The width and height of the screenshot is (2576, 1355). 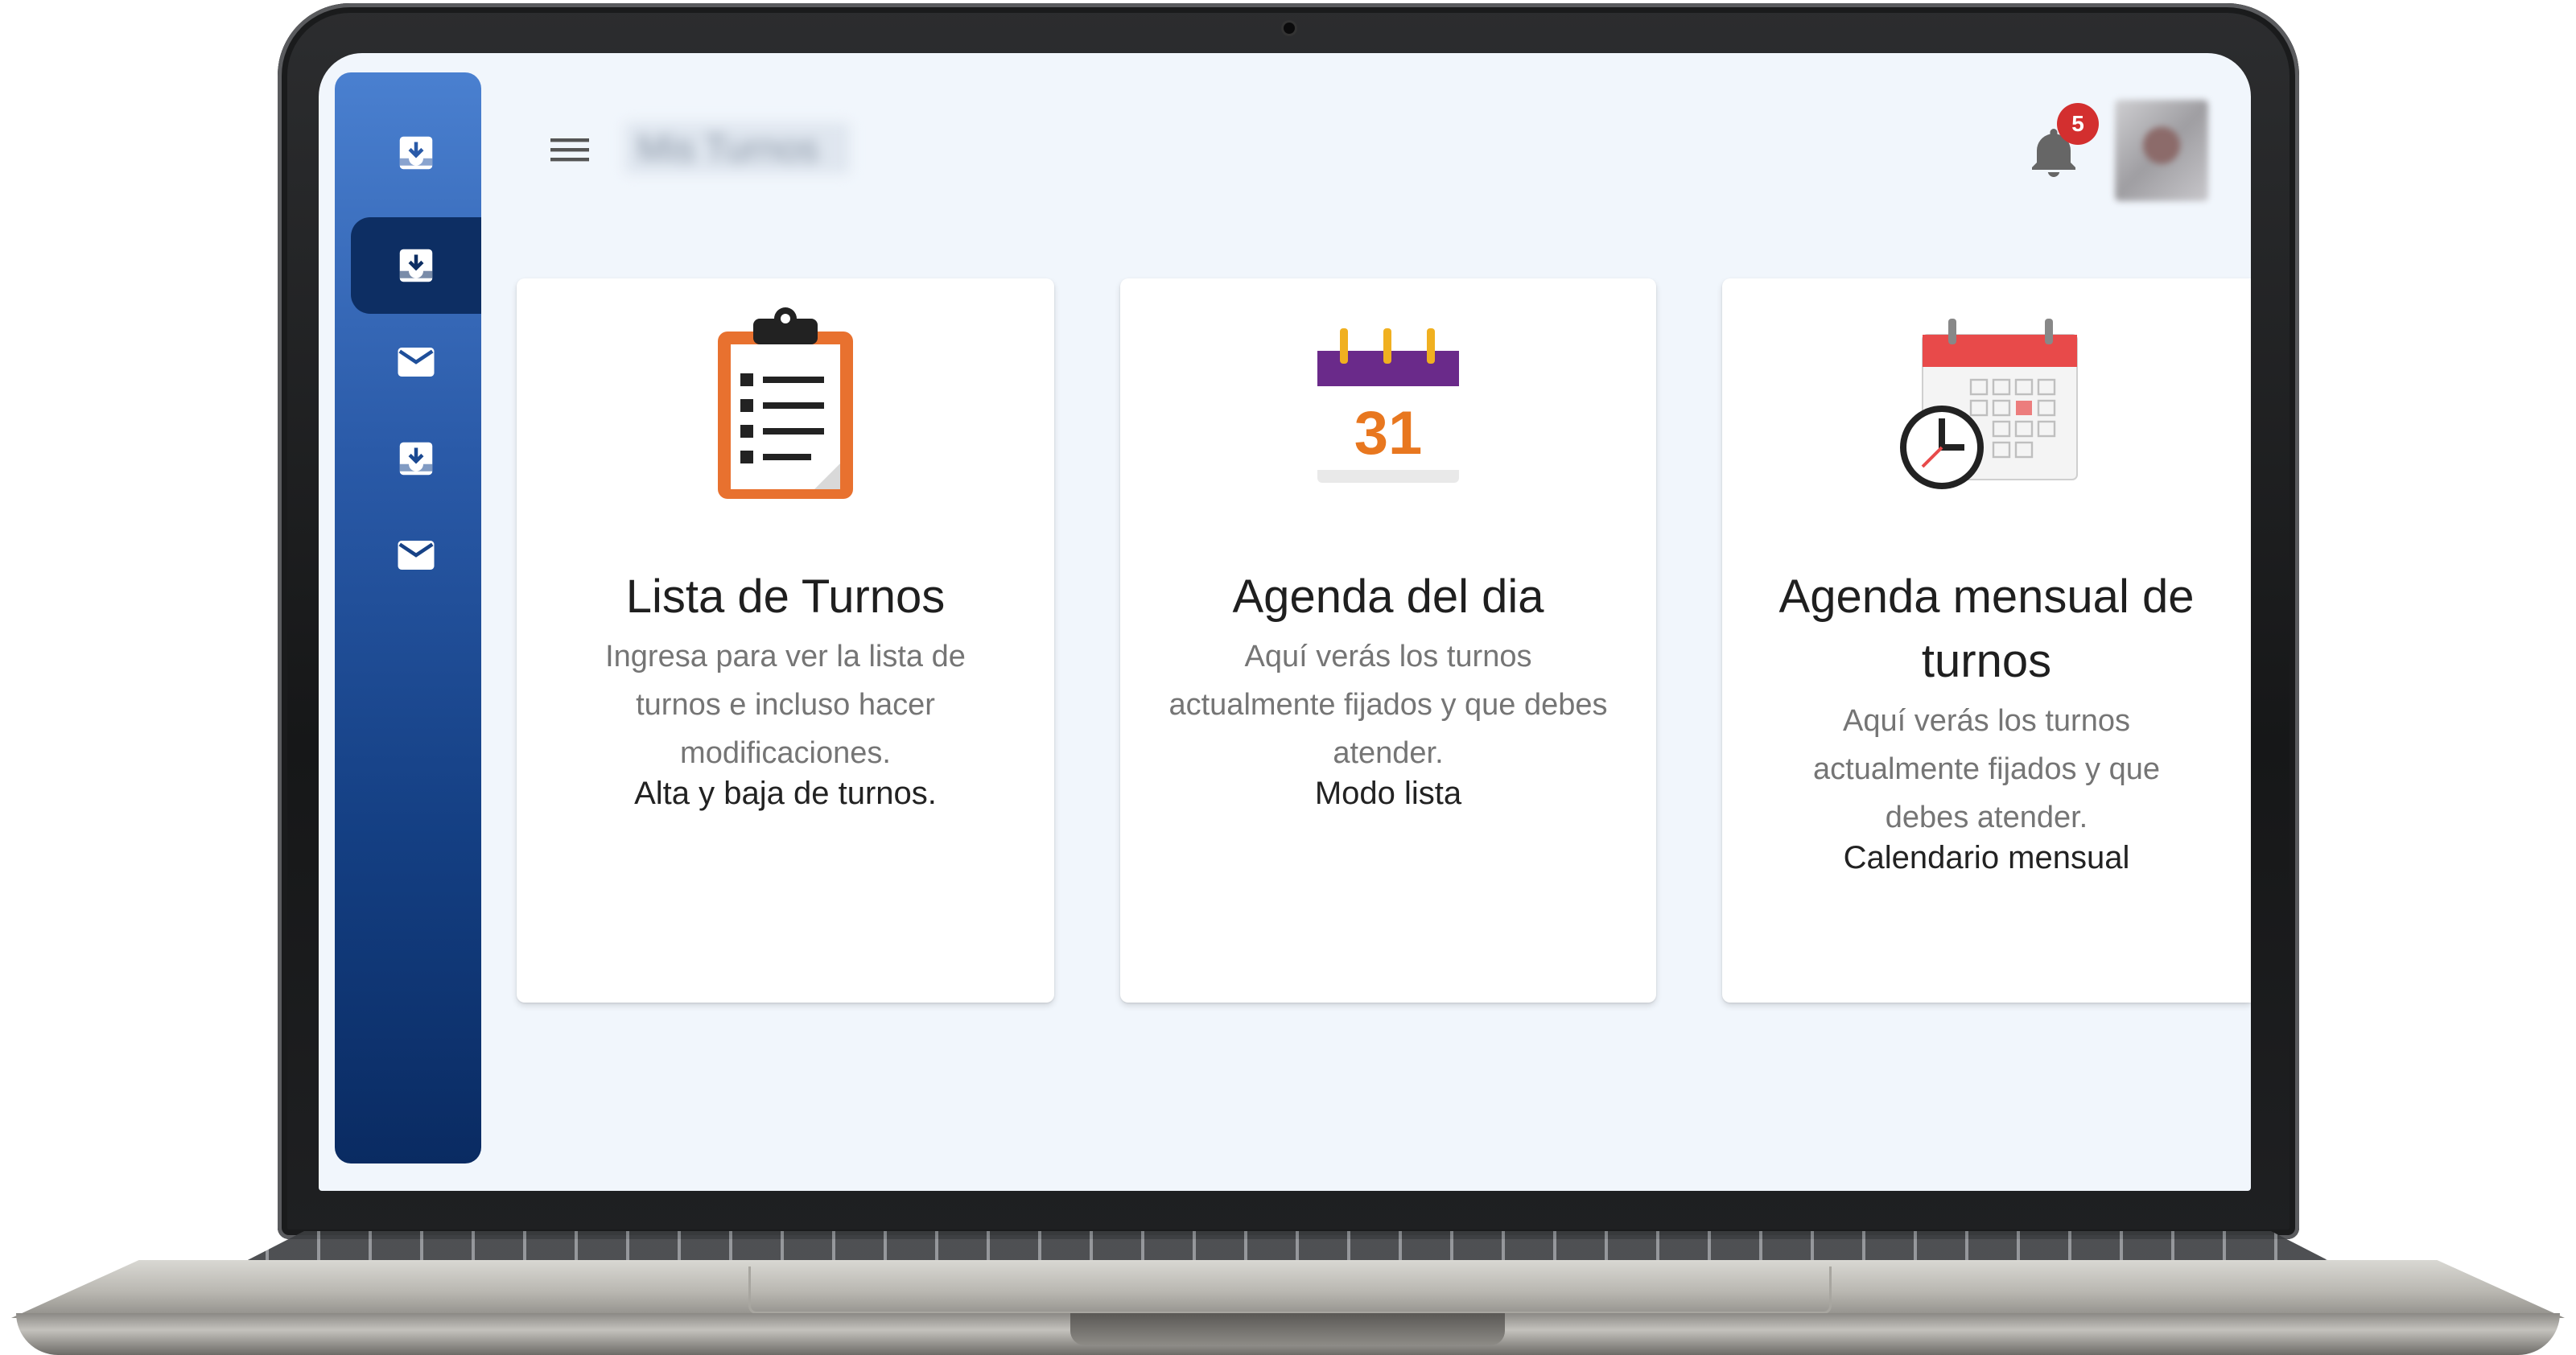 What do you see at coordinates (737, 148) in the screenshot?
I see `app-title: Mis Turnos` at bounding box center [737, 148].